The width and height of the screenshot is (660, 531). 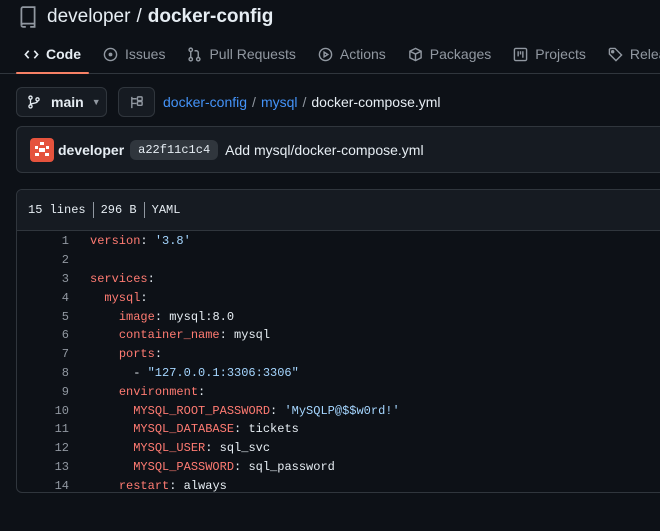 I want to click on tab-label: Code, so click(x=63, y=54).